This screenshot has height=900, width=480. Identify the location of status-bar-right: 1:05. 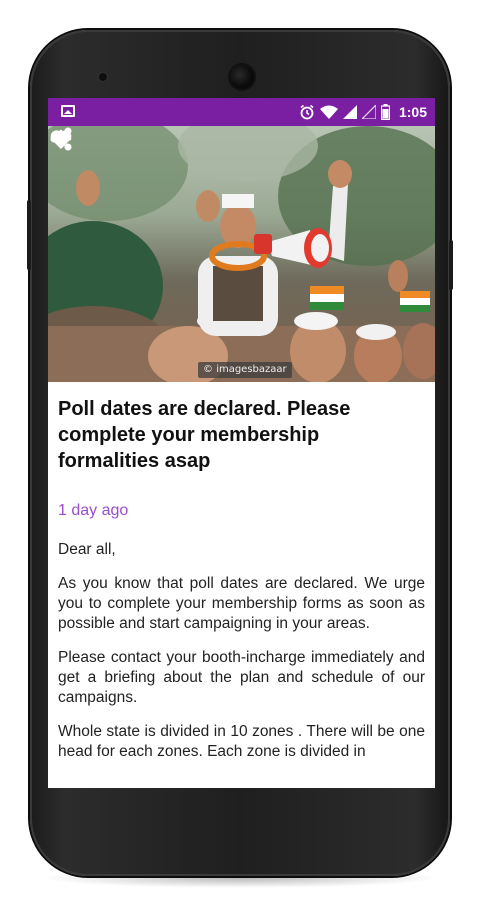
(363, 112).